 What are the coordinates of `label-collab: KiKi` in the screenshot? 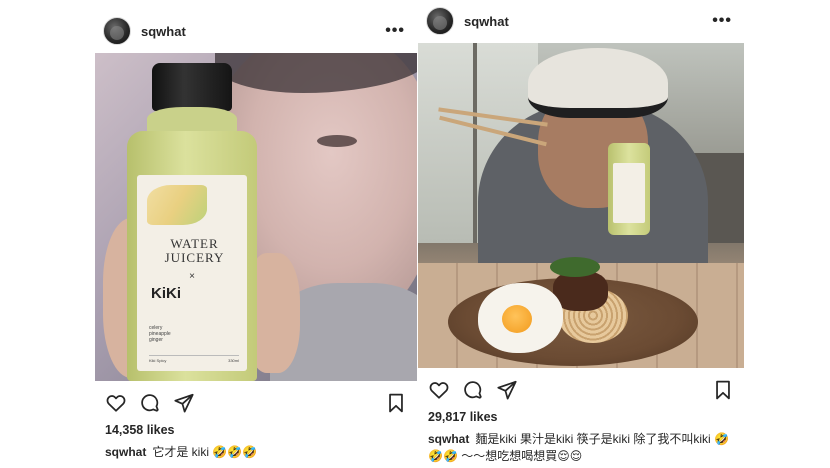 It's located at (166, 293).